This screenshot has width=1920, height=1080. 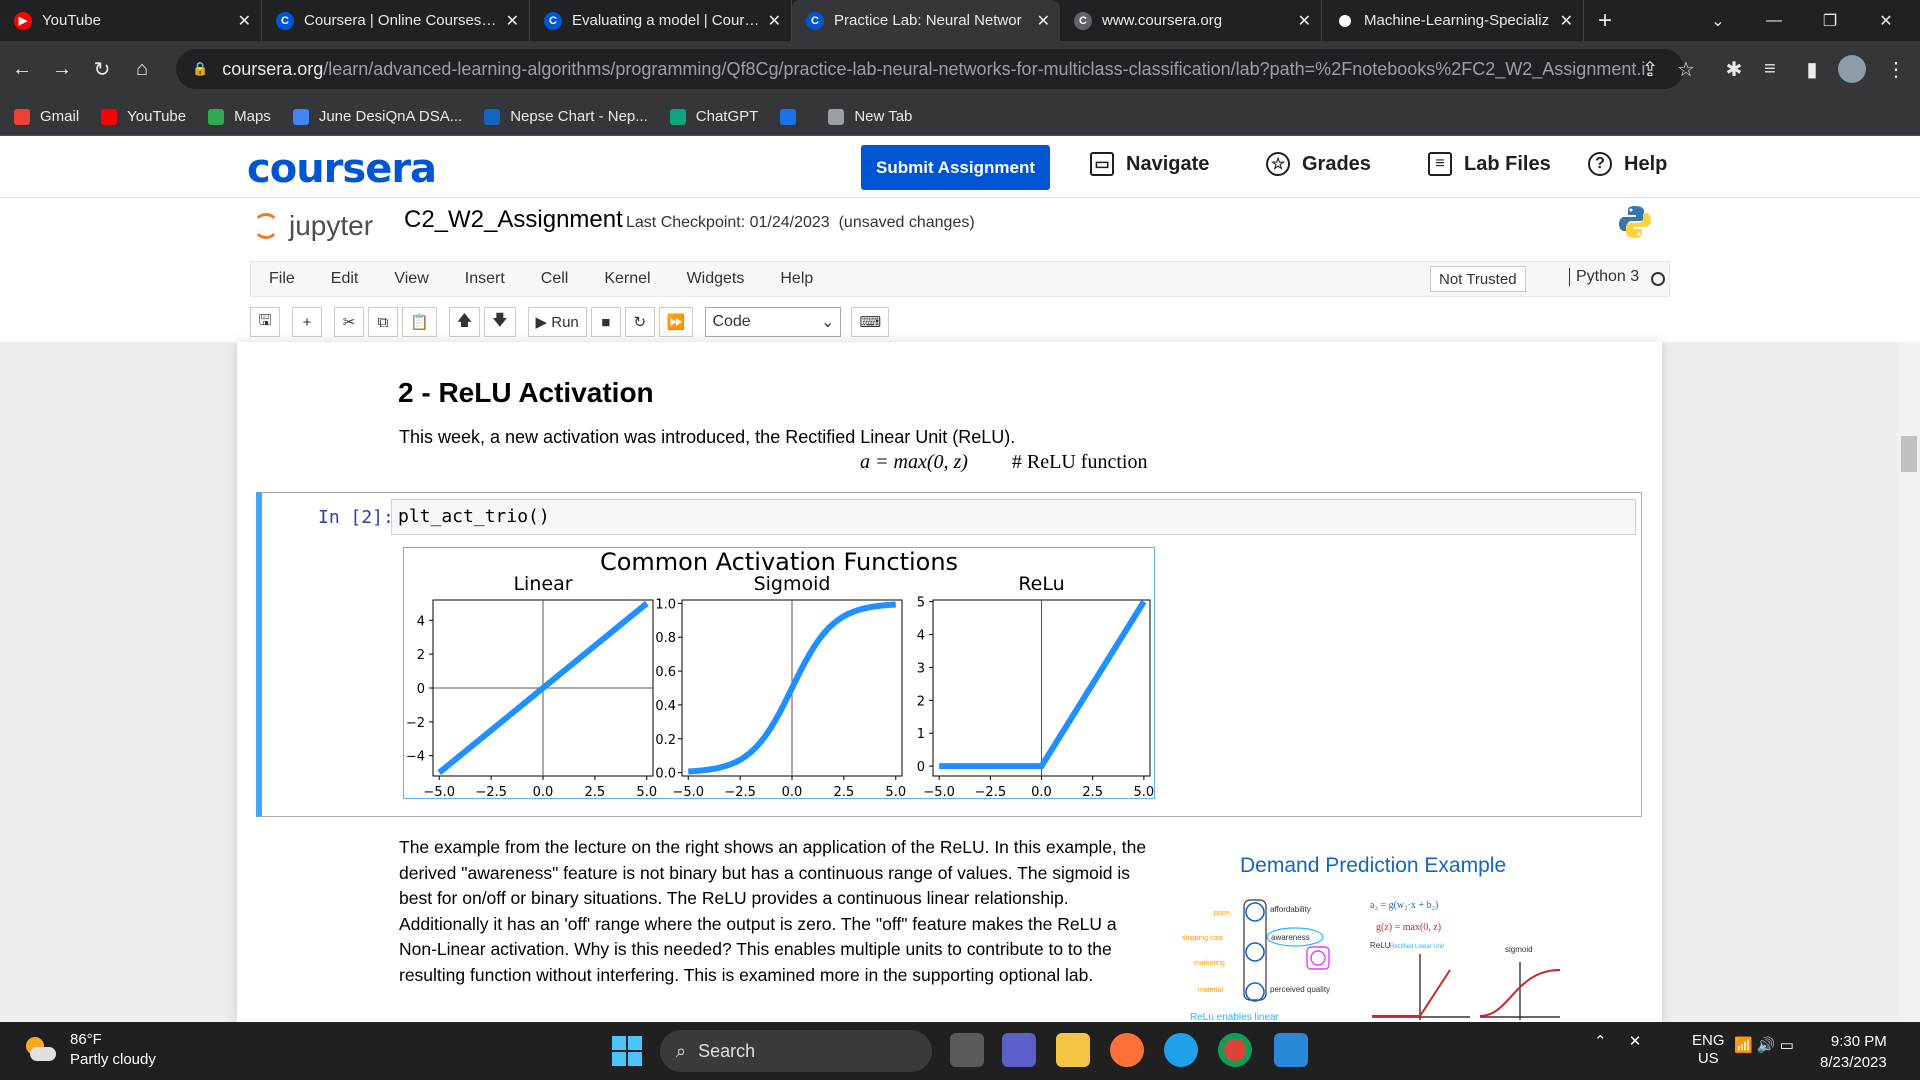 What do you see at coordinates (349, 322) in the screenshot?
I see `cut-icon: ✂` at bounding box center [349, 322].